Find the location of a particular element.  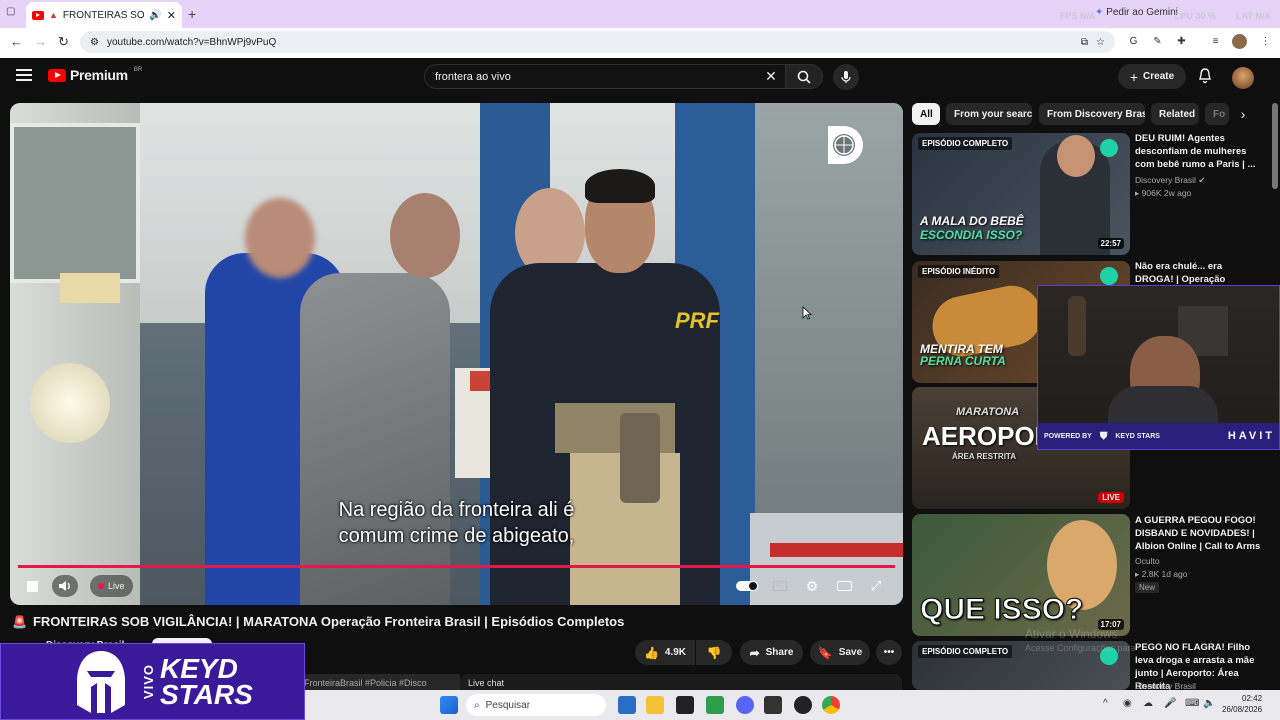

like-button: 👍 4.9K is located at coordinates (665, 652).